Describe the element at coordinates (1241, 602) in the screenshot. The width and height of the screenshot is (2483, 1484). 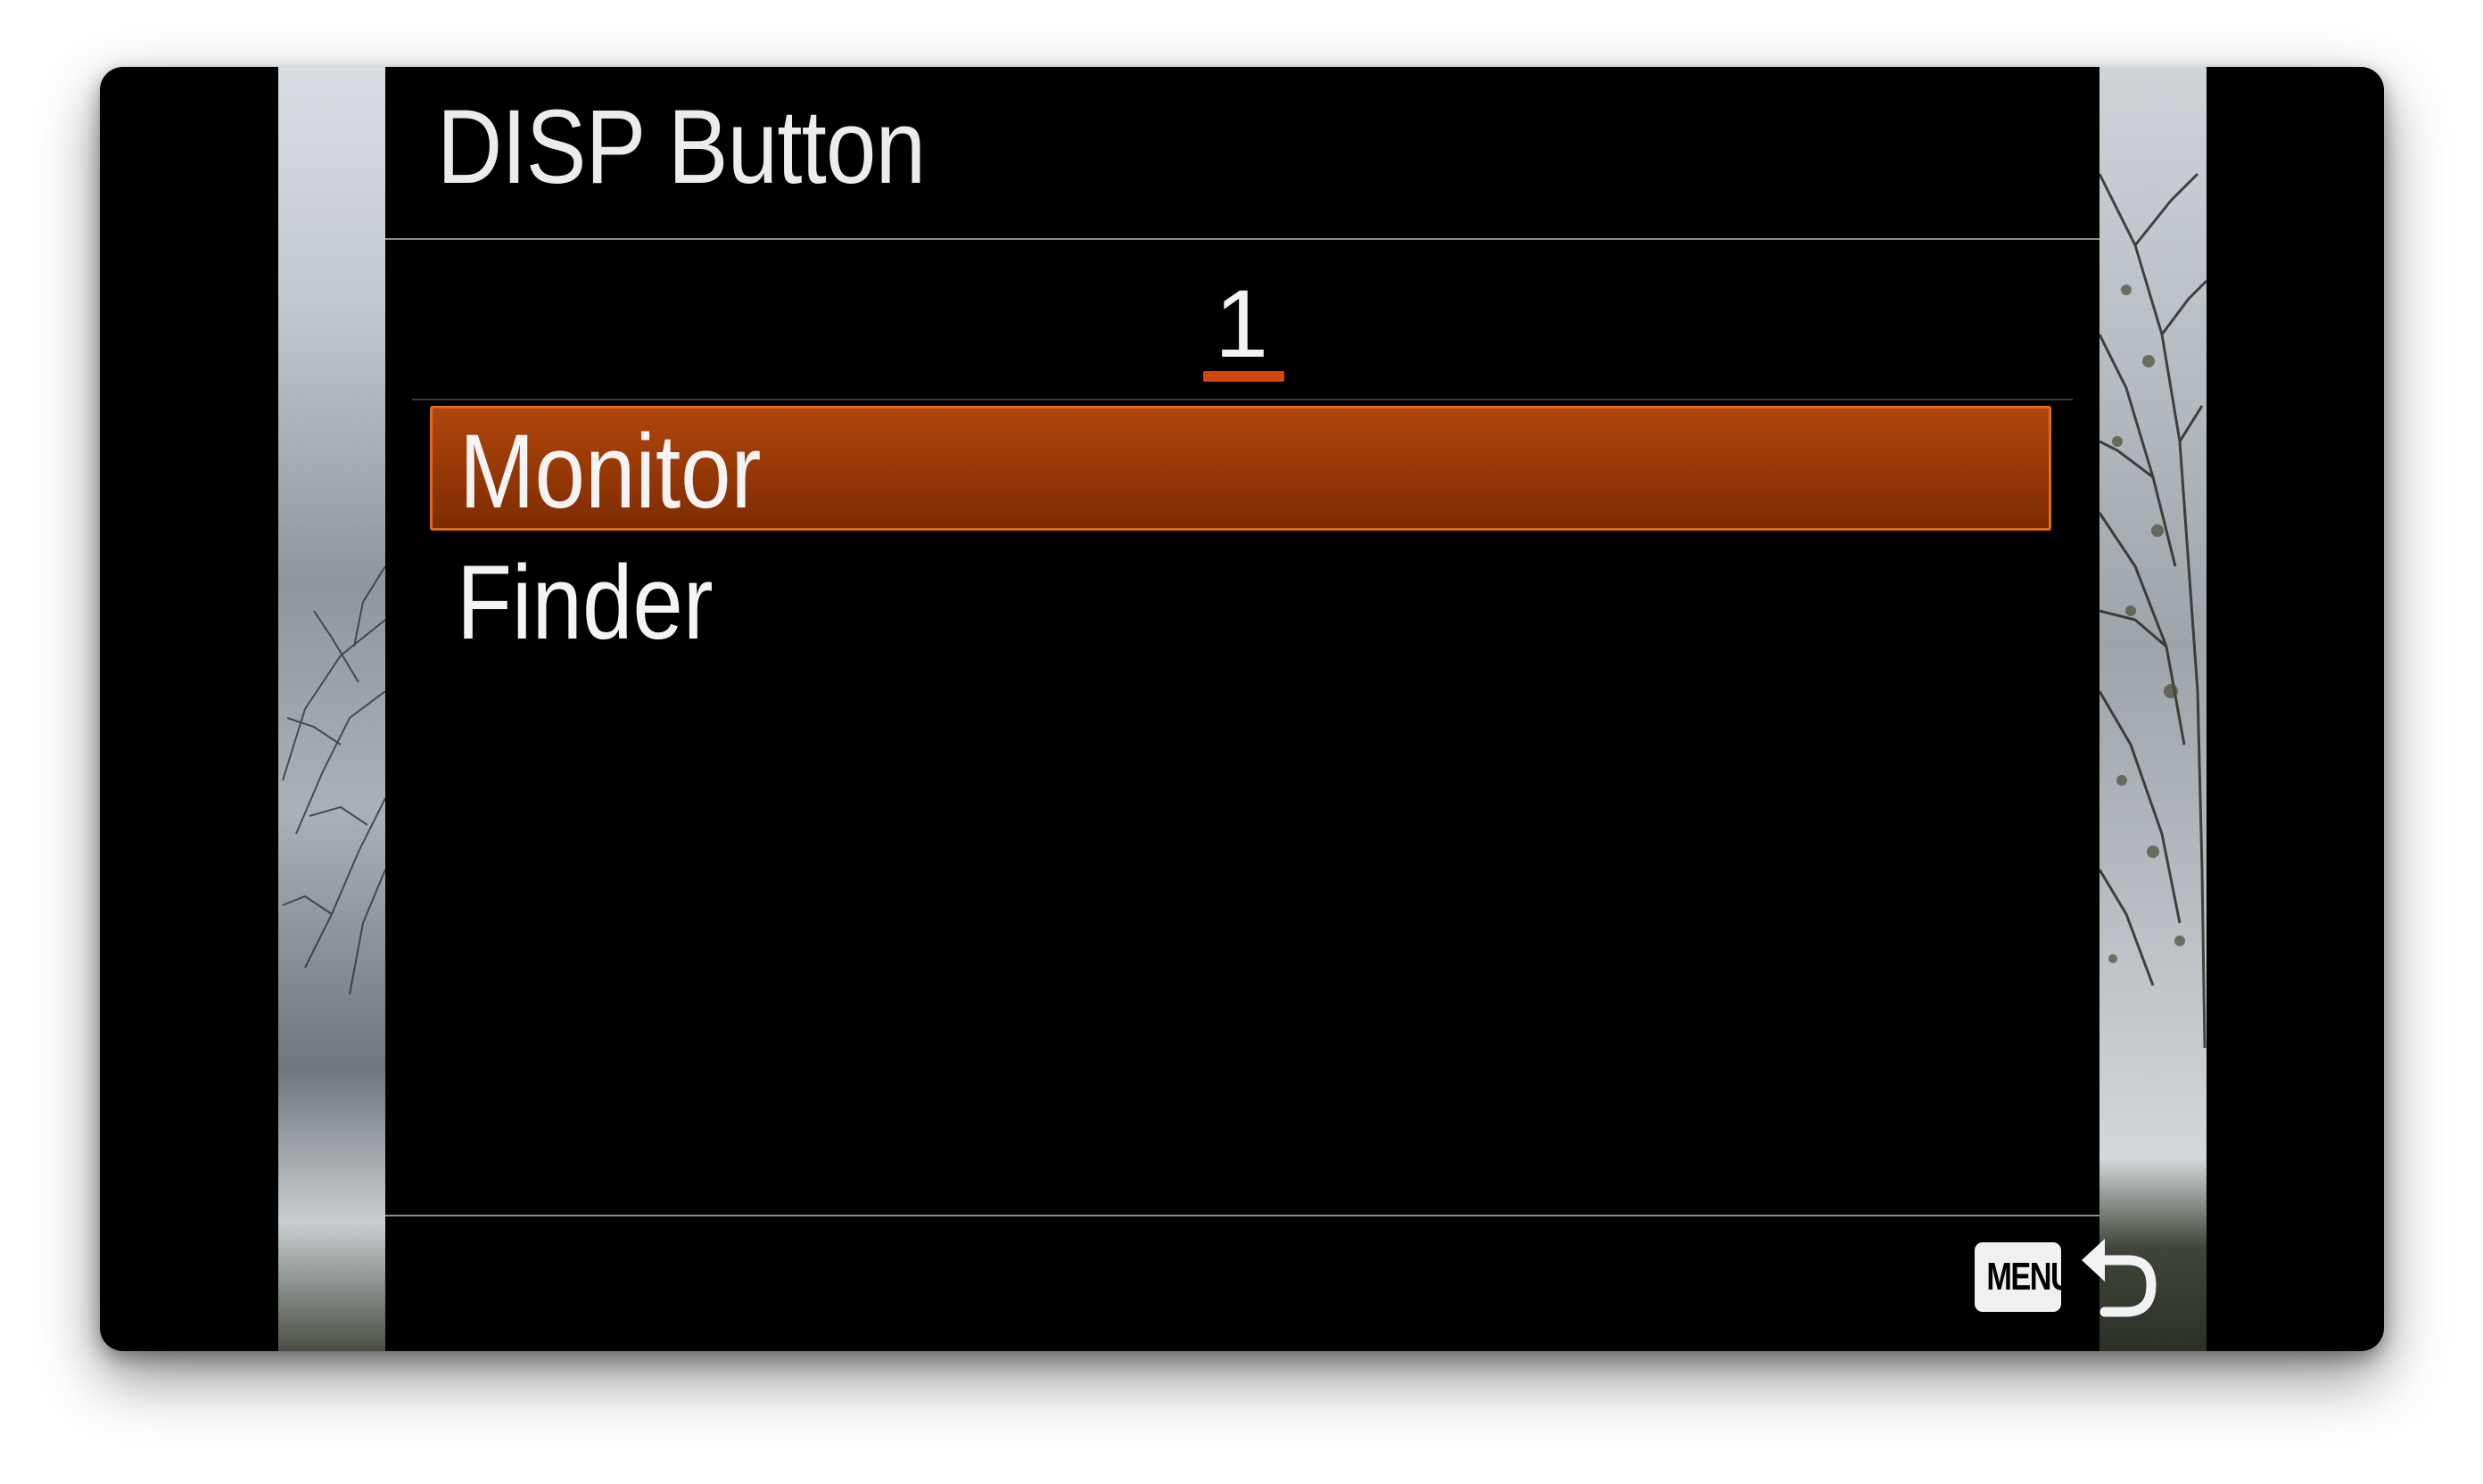
I see `menu-item-finder: Finder` at that location.